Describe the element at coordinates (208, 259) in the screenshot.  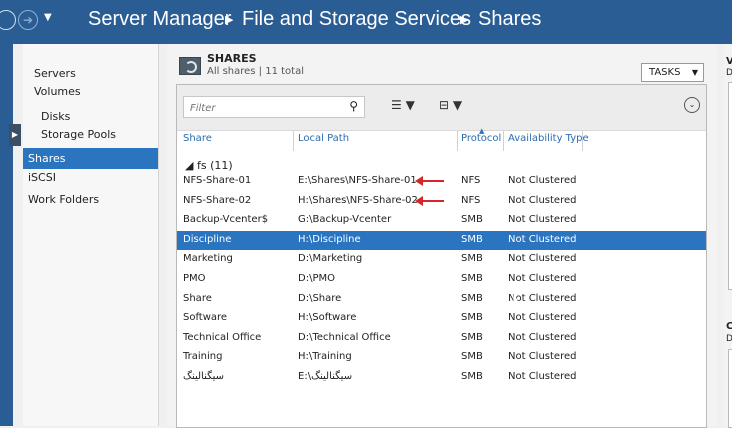
I see `cell-share: Marketing` at that location.